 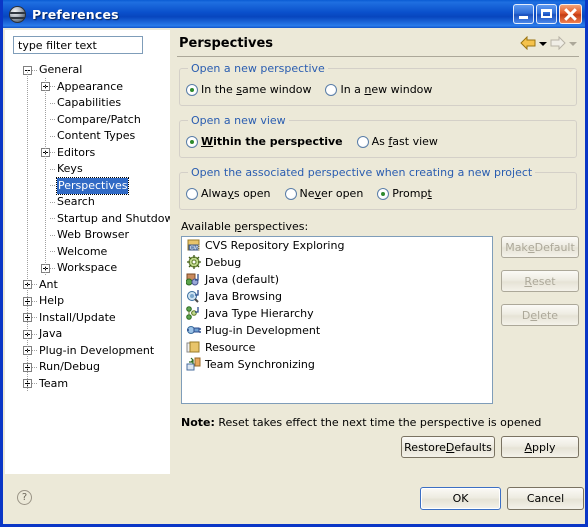 I want to click on list-item: Java Type Hierarchy, so click(x=337, y=313).